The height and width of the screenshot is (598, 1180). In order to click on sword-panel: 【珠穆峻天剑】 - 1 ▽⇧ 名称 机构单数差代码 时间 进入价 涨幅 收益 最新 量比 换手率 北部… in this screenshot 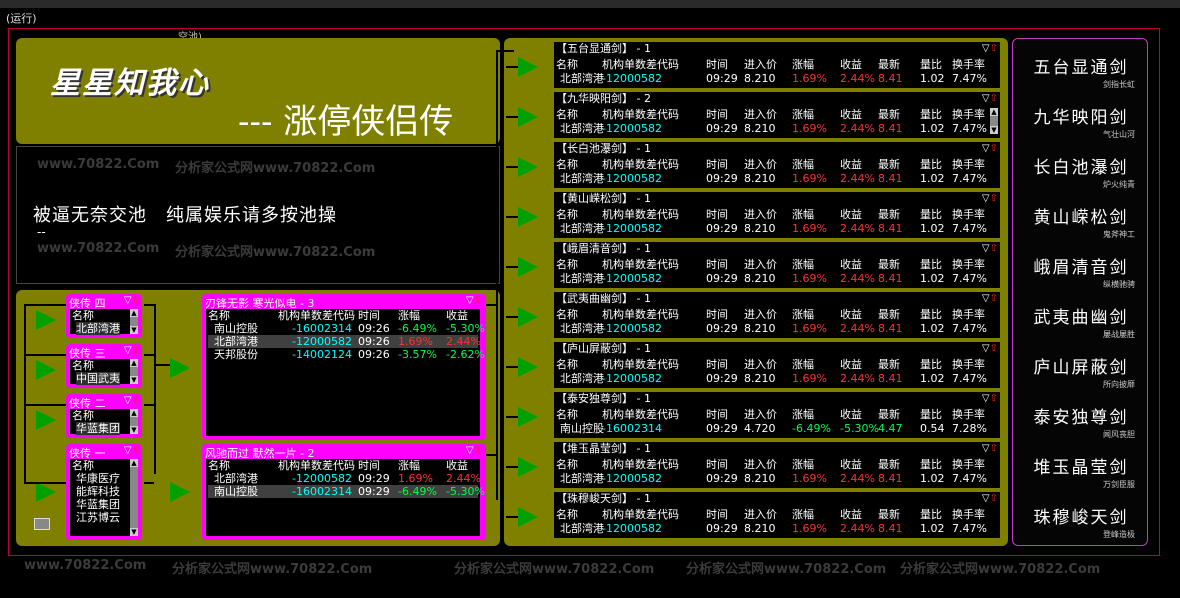, I will do `click(777, 515)`.